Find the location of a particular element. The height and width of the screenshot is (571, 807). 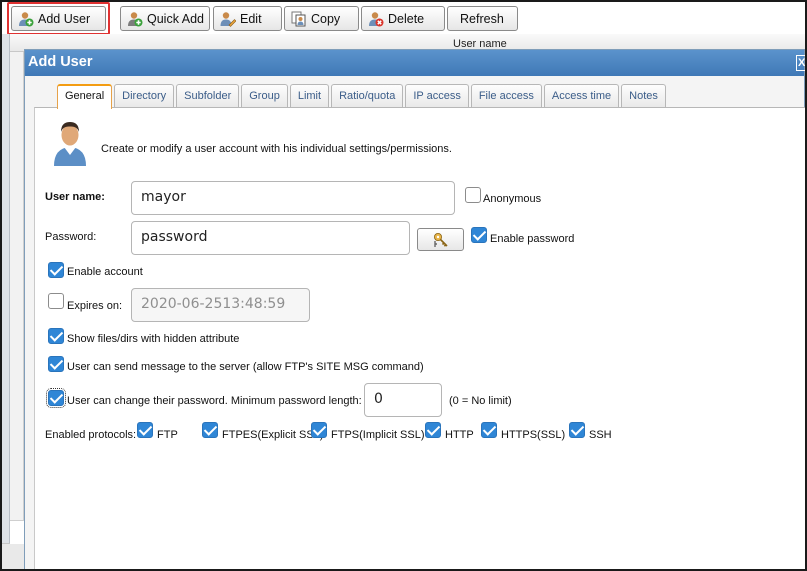

delete-label: Delete is located at coordinates (406, 18).